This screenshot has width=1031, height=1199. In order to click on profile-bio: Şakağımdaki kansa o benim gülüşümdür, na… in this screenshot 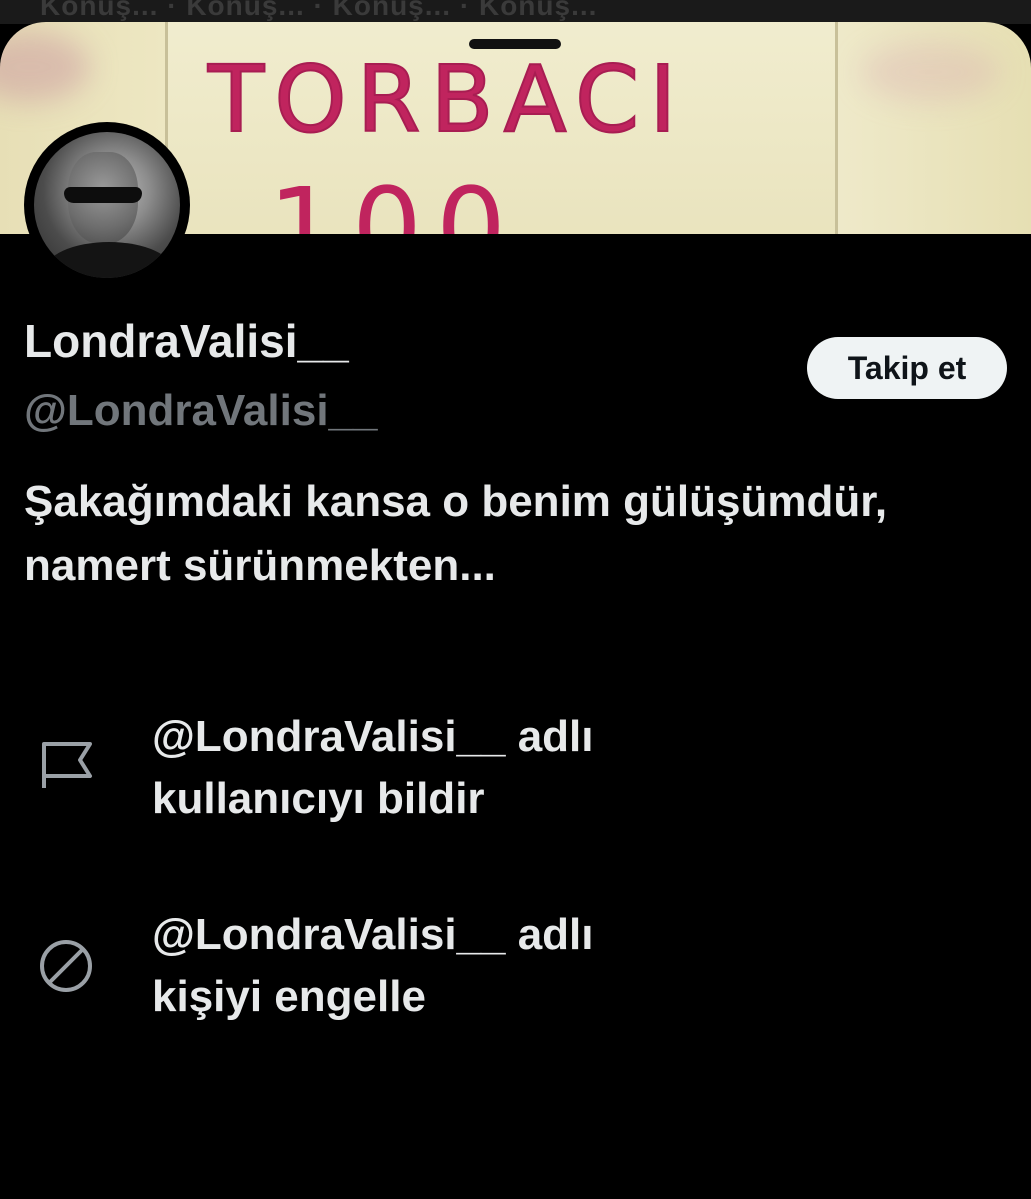, I will do `click(456, 533)`.